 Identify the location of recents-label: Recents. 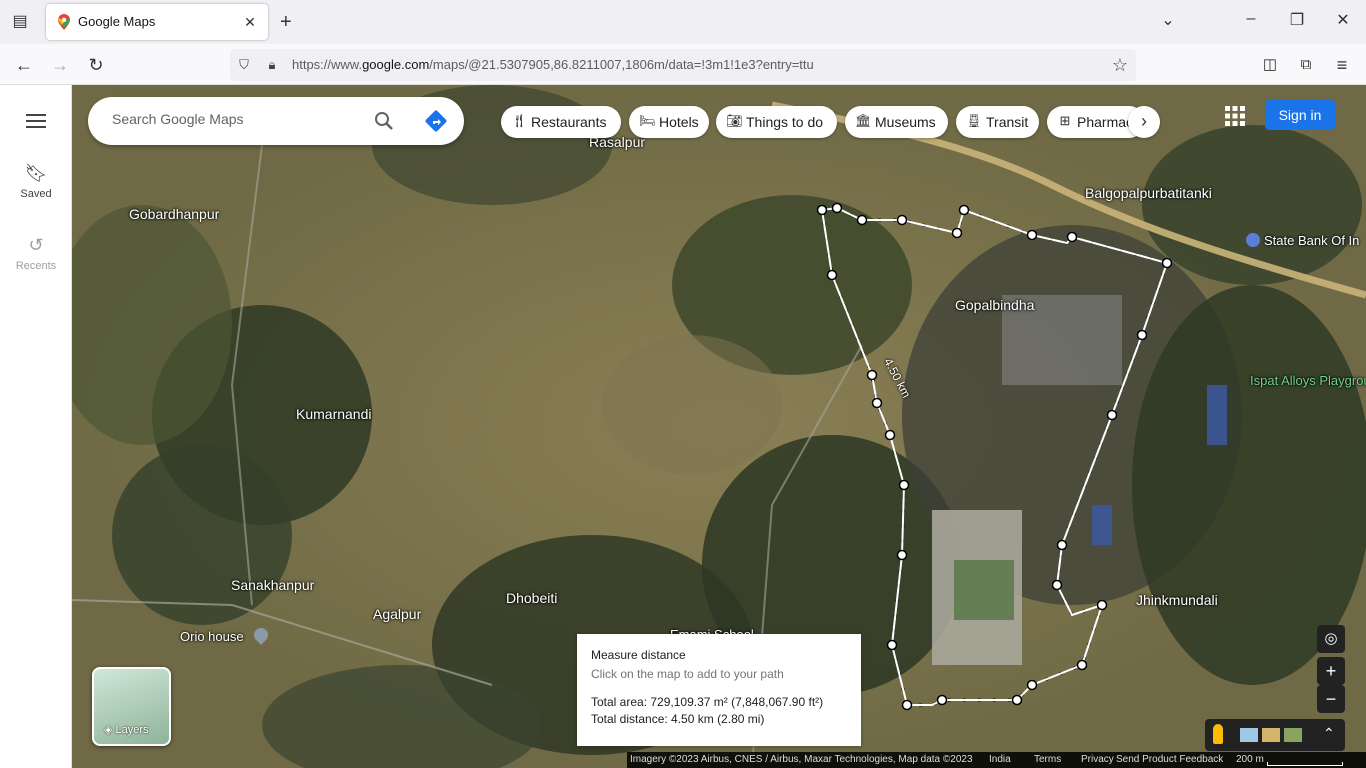
(36, 266).